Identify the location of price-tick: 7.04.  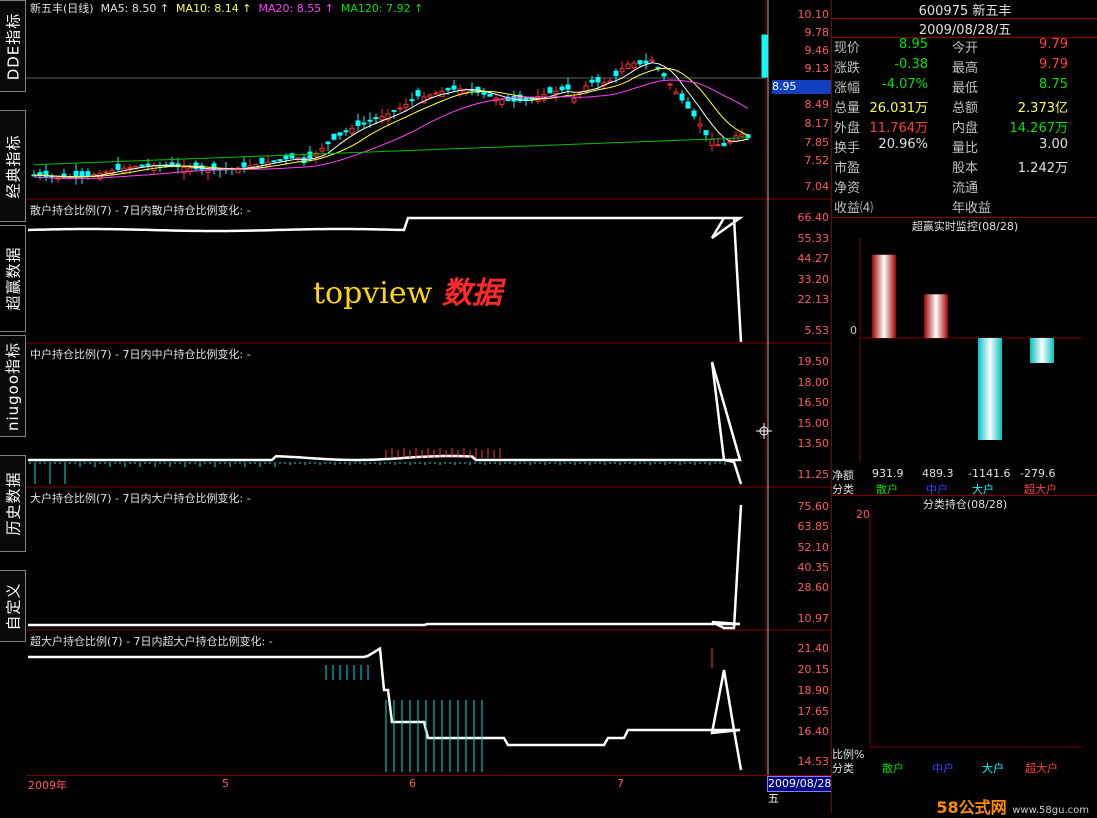
(817, 186).